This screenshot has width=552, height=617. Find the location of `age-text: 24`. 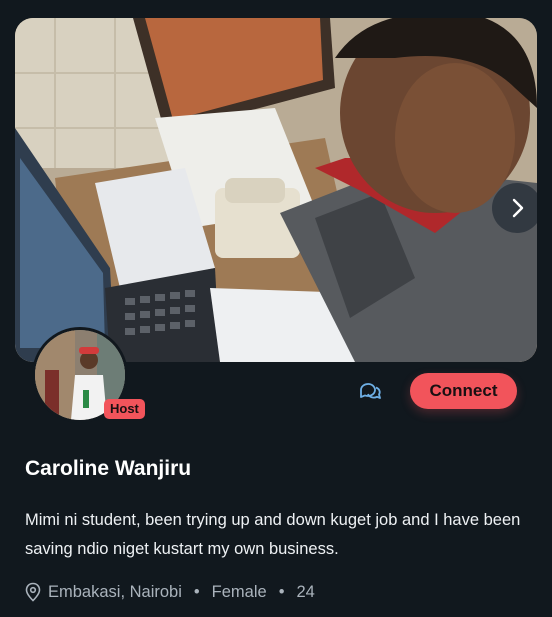

age-text: 24 is located at coordinates (305, 591).